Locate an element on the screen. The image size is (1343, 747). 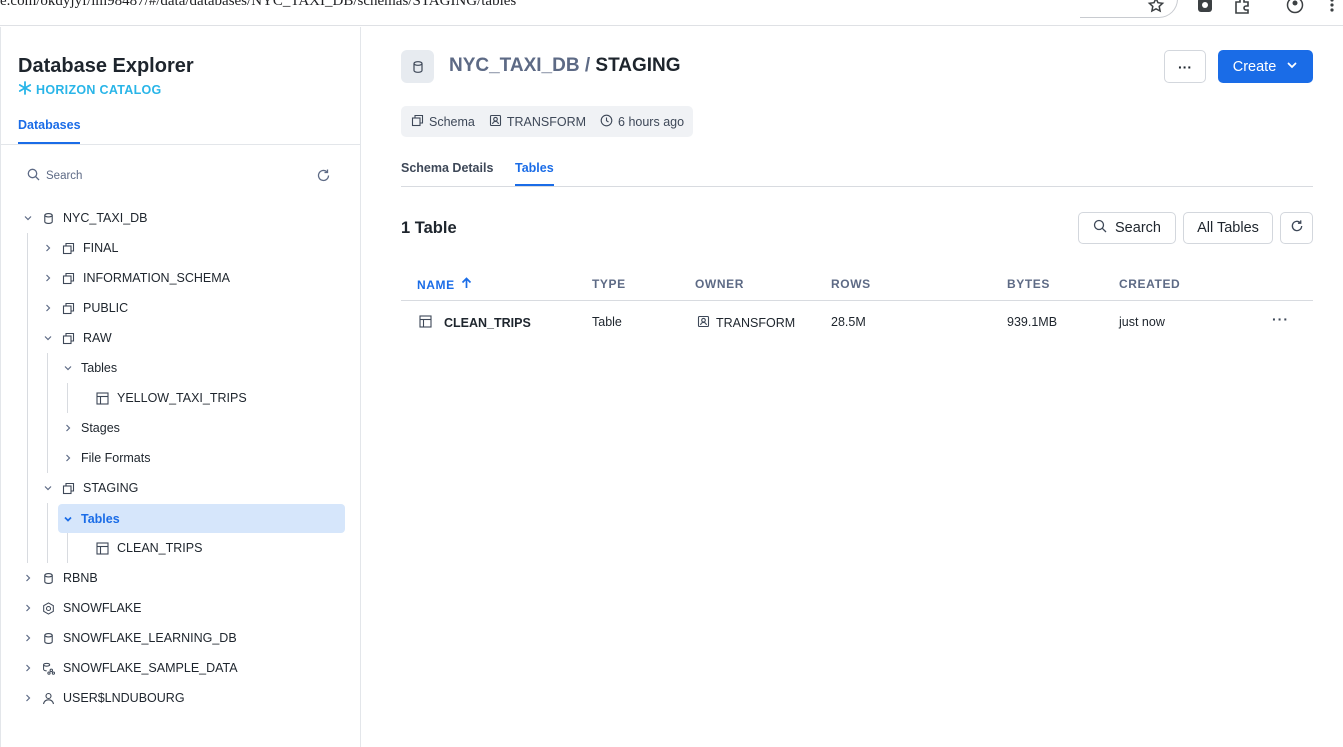
profile-icon is located at coordinates (1295, 7).